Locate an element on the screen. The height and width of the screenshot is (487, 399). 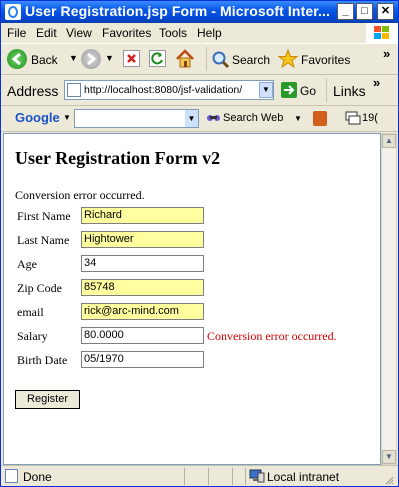
links-more-icon: » is located at coordinates (376, 82).